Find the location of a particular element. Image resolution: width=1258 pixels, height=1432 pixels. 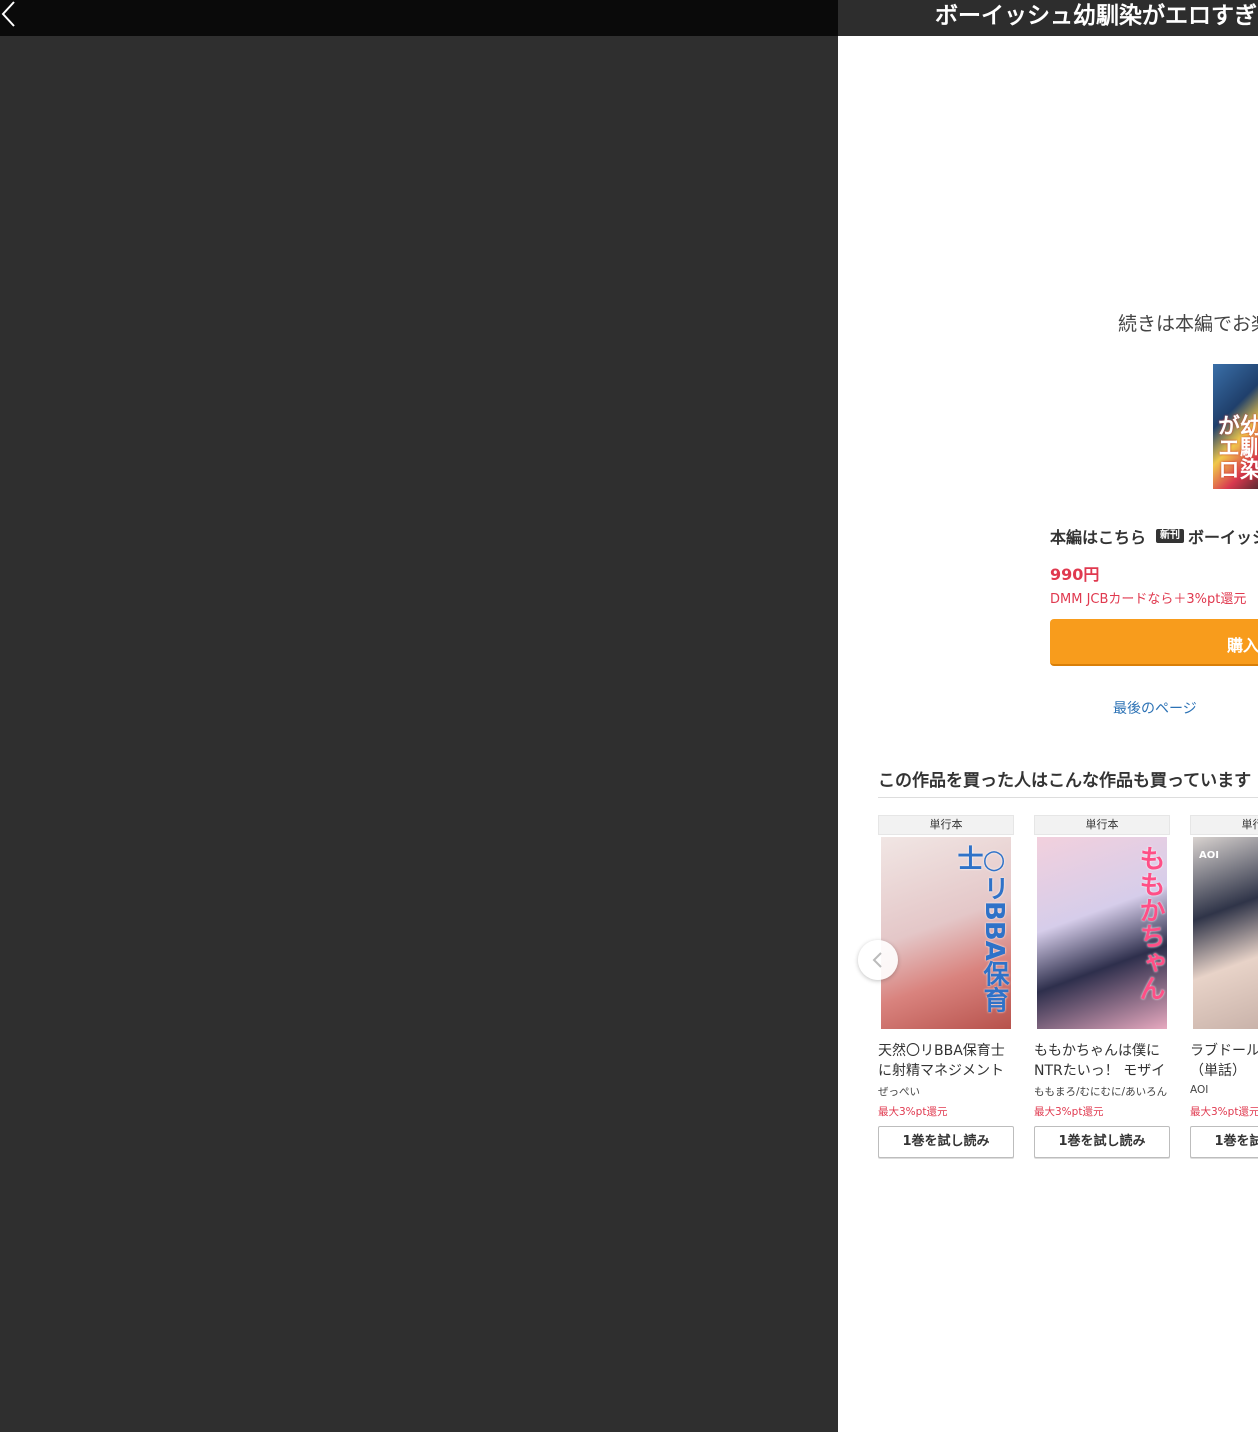

book-cover: ももかちゃん is located at coordinates (1102, 933).